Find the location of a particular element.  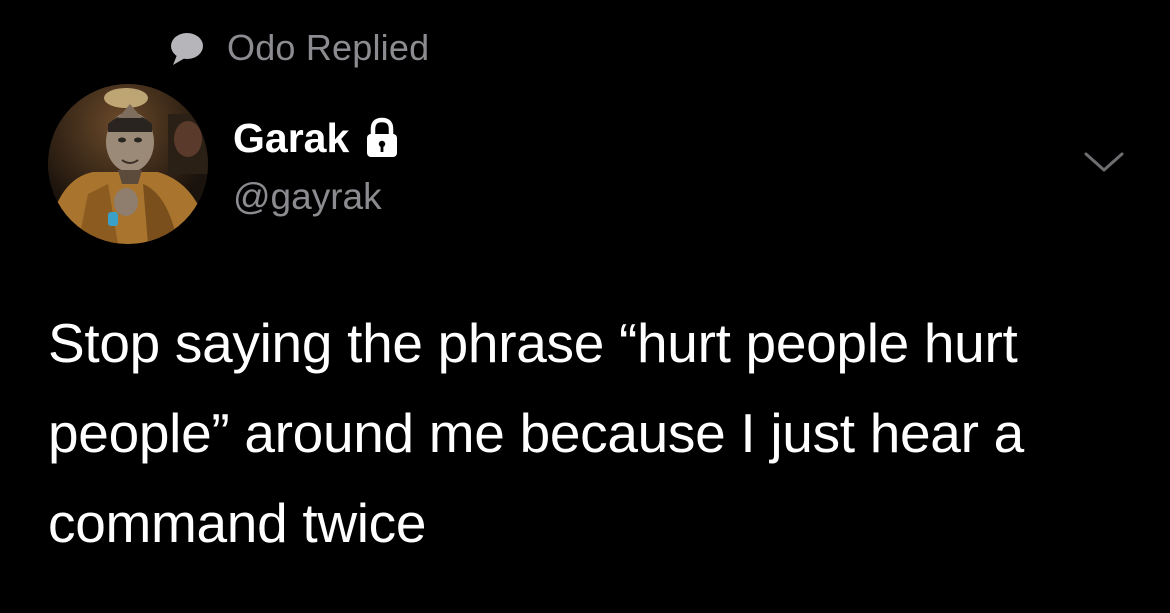

social-context-label: Odo Replied is located at coordinates (328, 47).